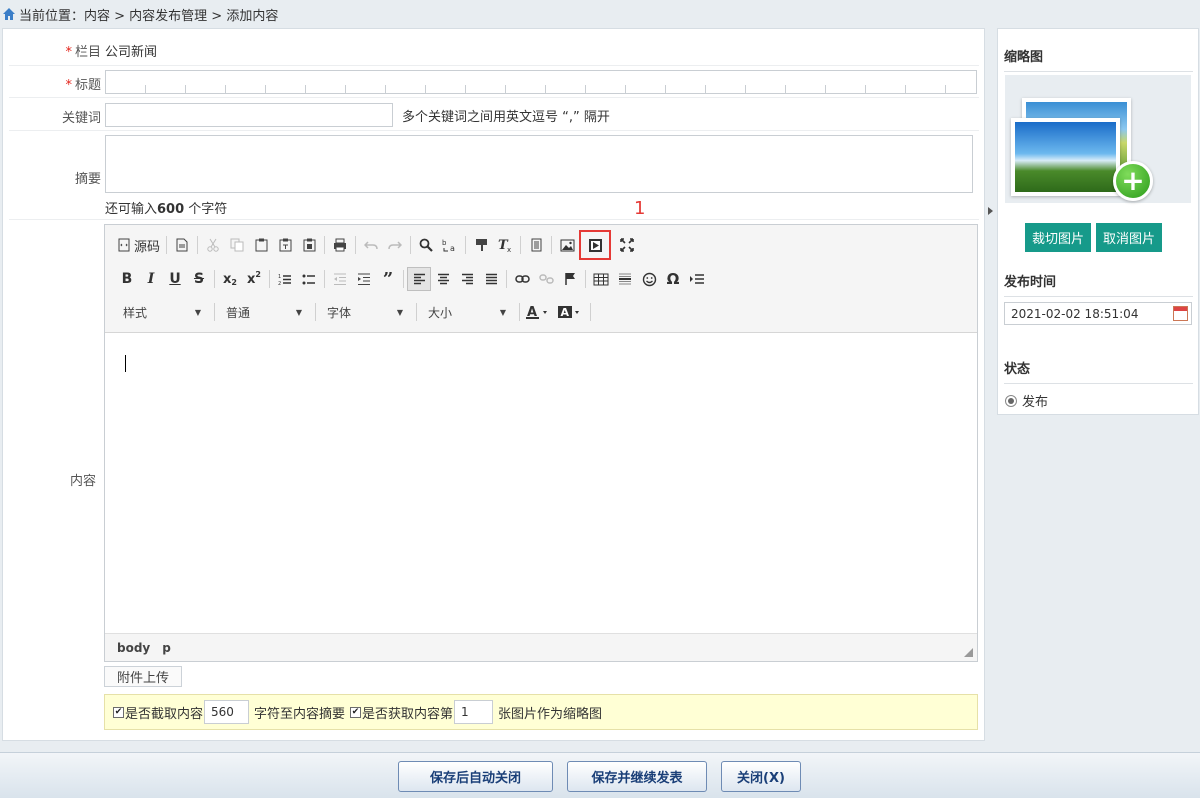 The image size is (1200, 798). I want to click on undo-button, so click(371, 245).